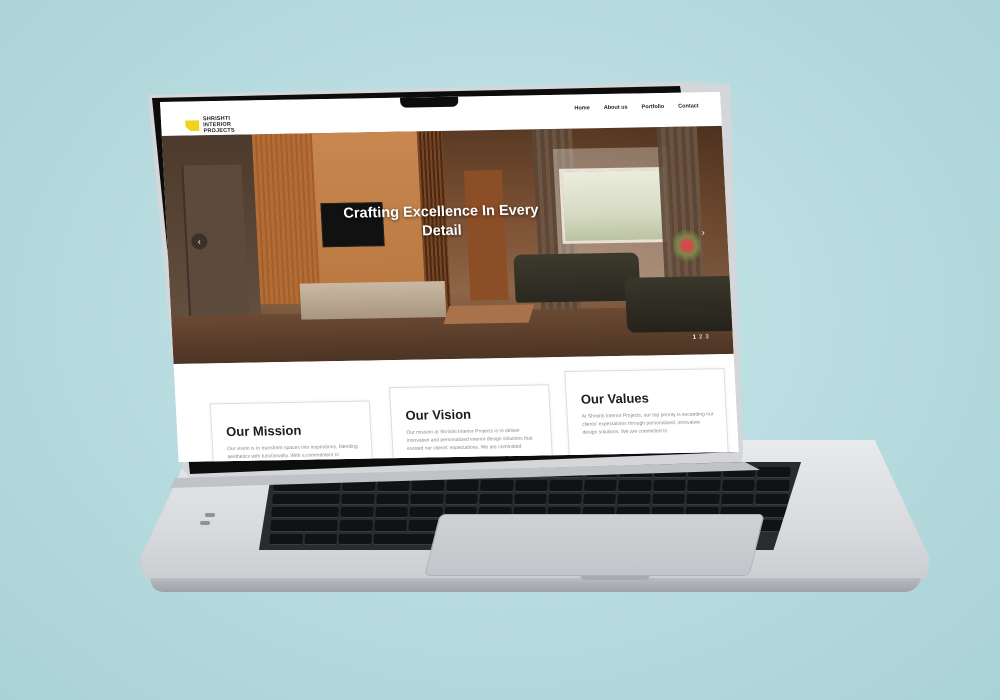 The image size is (1000, 700). I want to click on hero-image-cabinet, so click(373, 300).